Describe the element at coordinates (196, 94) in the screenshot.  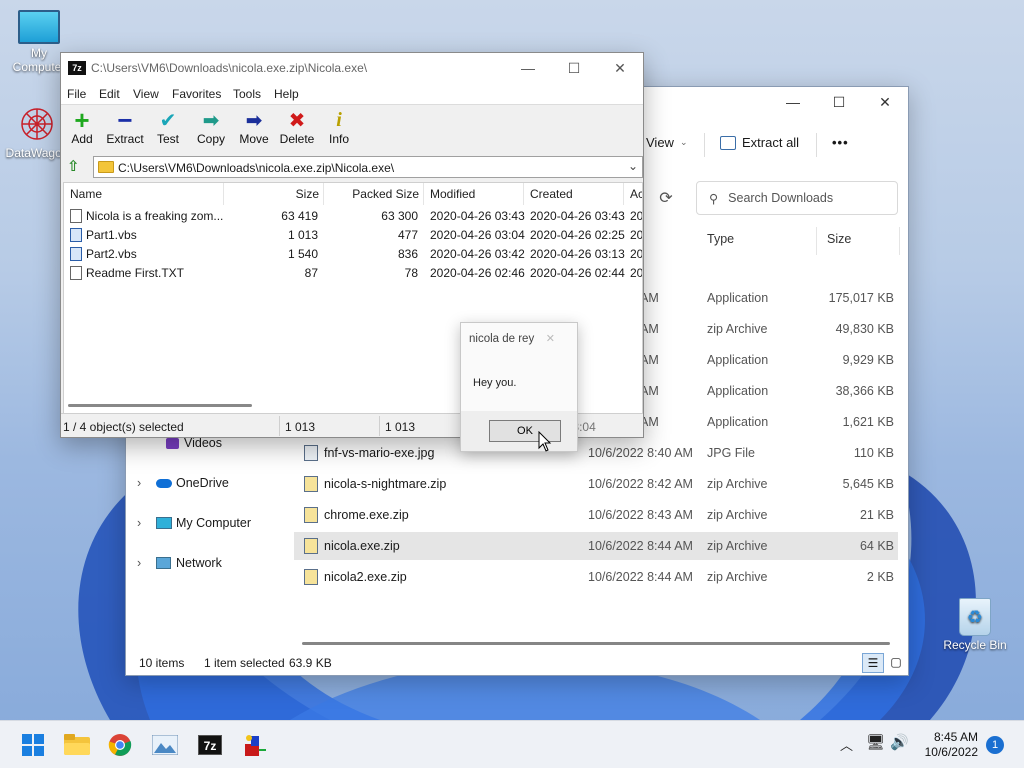
I see `menu-favorites: Favorites` at that location.